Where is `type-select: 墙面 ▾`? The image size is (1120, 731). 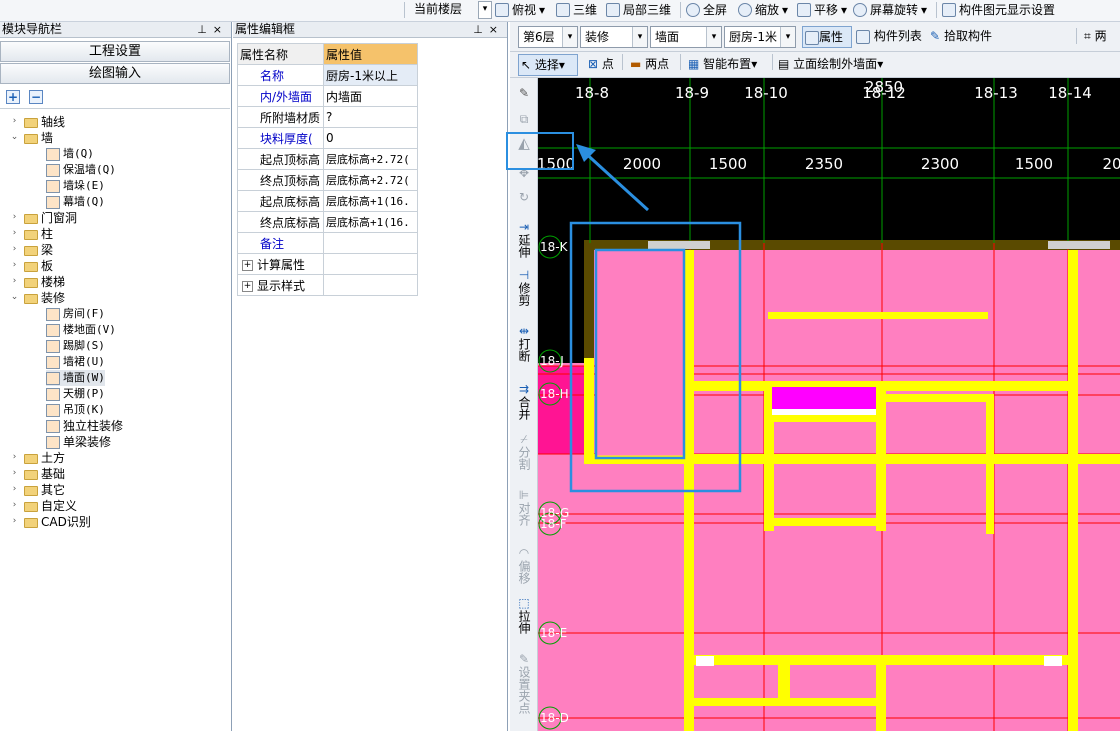
type-select: 墙面 ▾ is located at coordinates (686, 37).